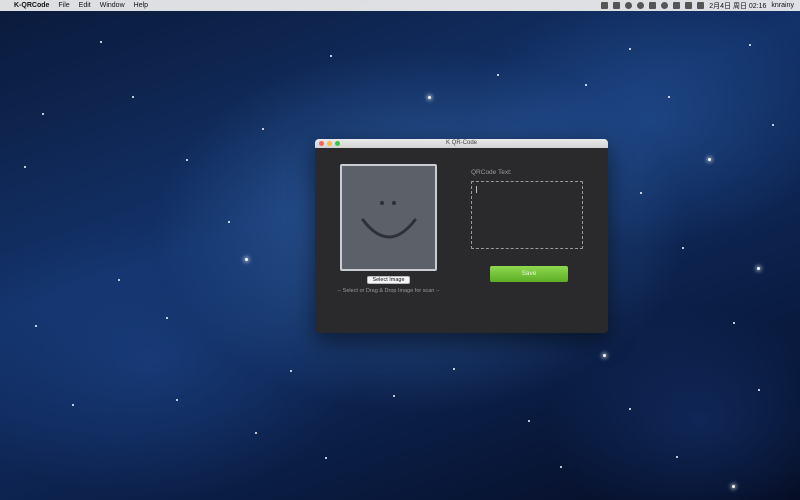 The width and height of the screenshot is (800, 500). What do you see at coordinates (677, 5) in the screenshot?
I see `volume-icon` at bounding box center [677, 5].